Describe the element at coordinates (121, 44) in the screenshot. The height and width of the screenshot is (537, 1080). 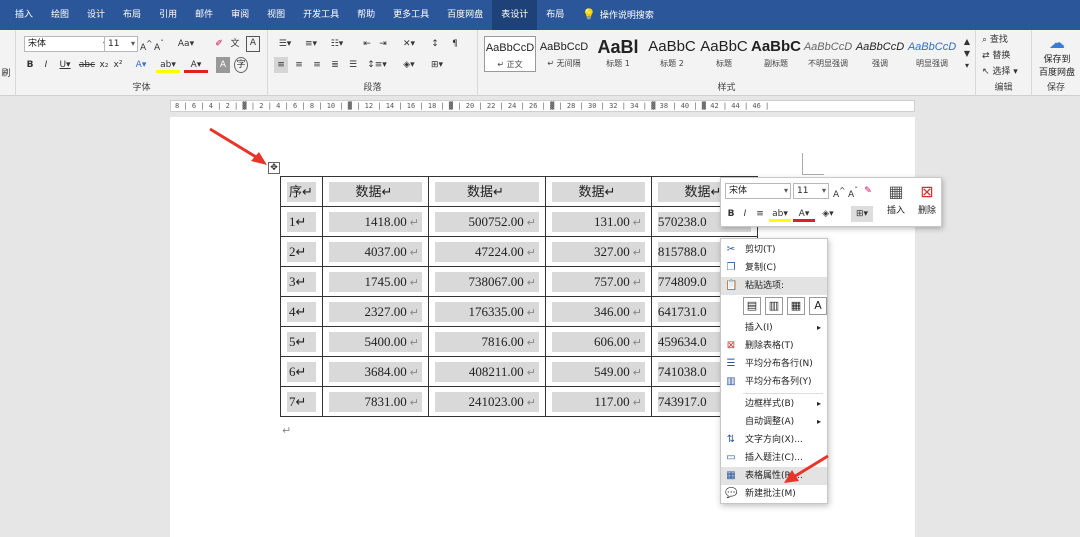
I see `font-size-select: 11` at that location.